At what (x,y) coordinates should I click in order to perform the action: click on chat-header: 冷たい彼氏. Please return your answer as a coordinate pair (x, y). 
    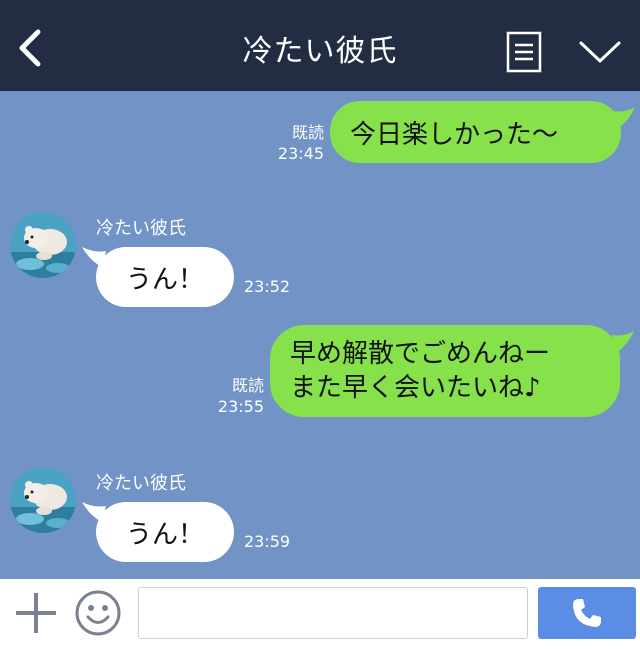
    Looking at the image, I should click on (320, 45).